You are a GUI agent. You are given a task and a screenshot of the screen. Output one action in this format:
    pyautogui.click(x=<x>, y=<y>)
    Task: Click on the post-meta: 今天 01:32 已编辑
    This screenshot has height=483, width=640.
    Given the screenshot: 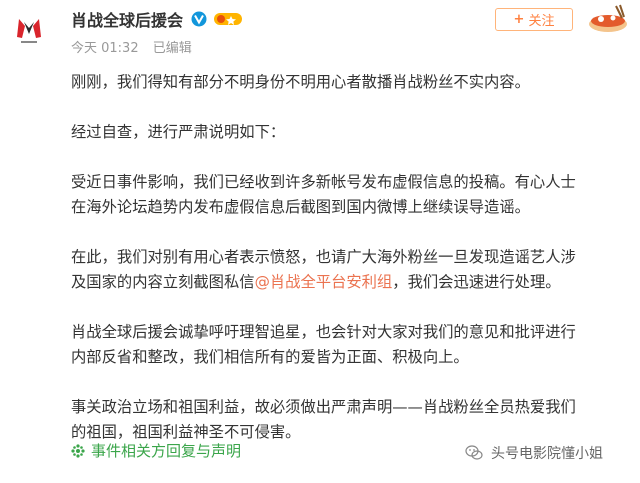 What is the action you would take?
    pyautogui.click(x=131, y=46)
    